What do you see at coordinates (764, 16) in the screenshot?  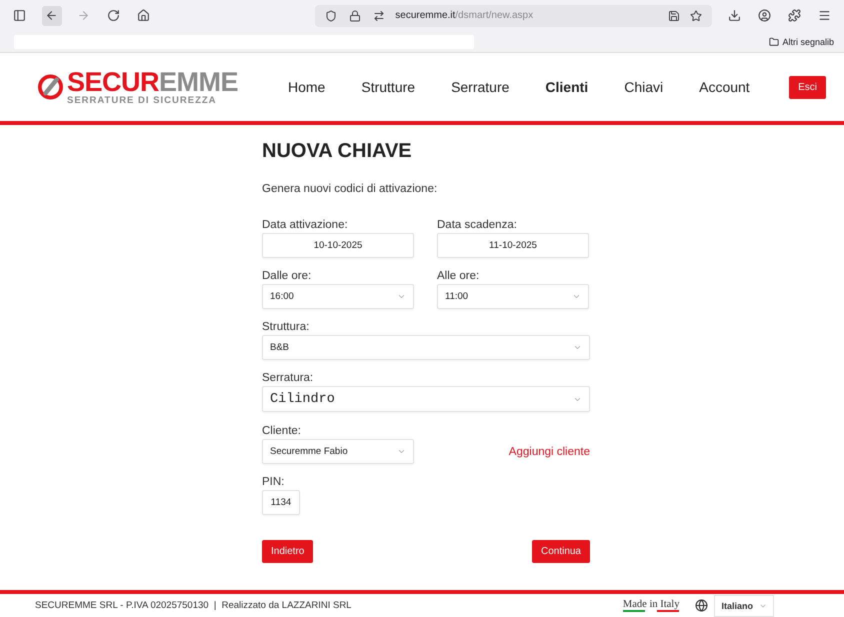 I see `account-icon` at bounding box center [764, 16].